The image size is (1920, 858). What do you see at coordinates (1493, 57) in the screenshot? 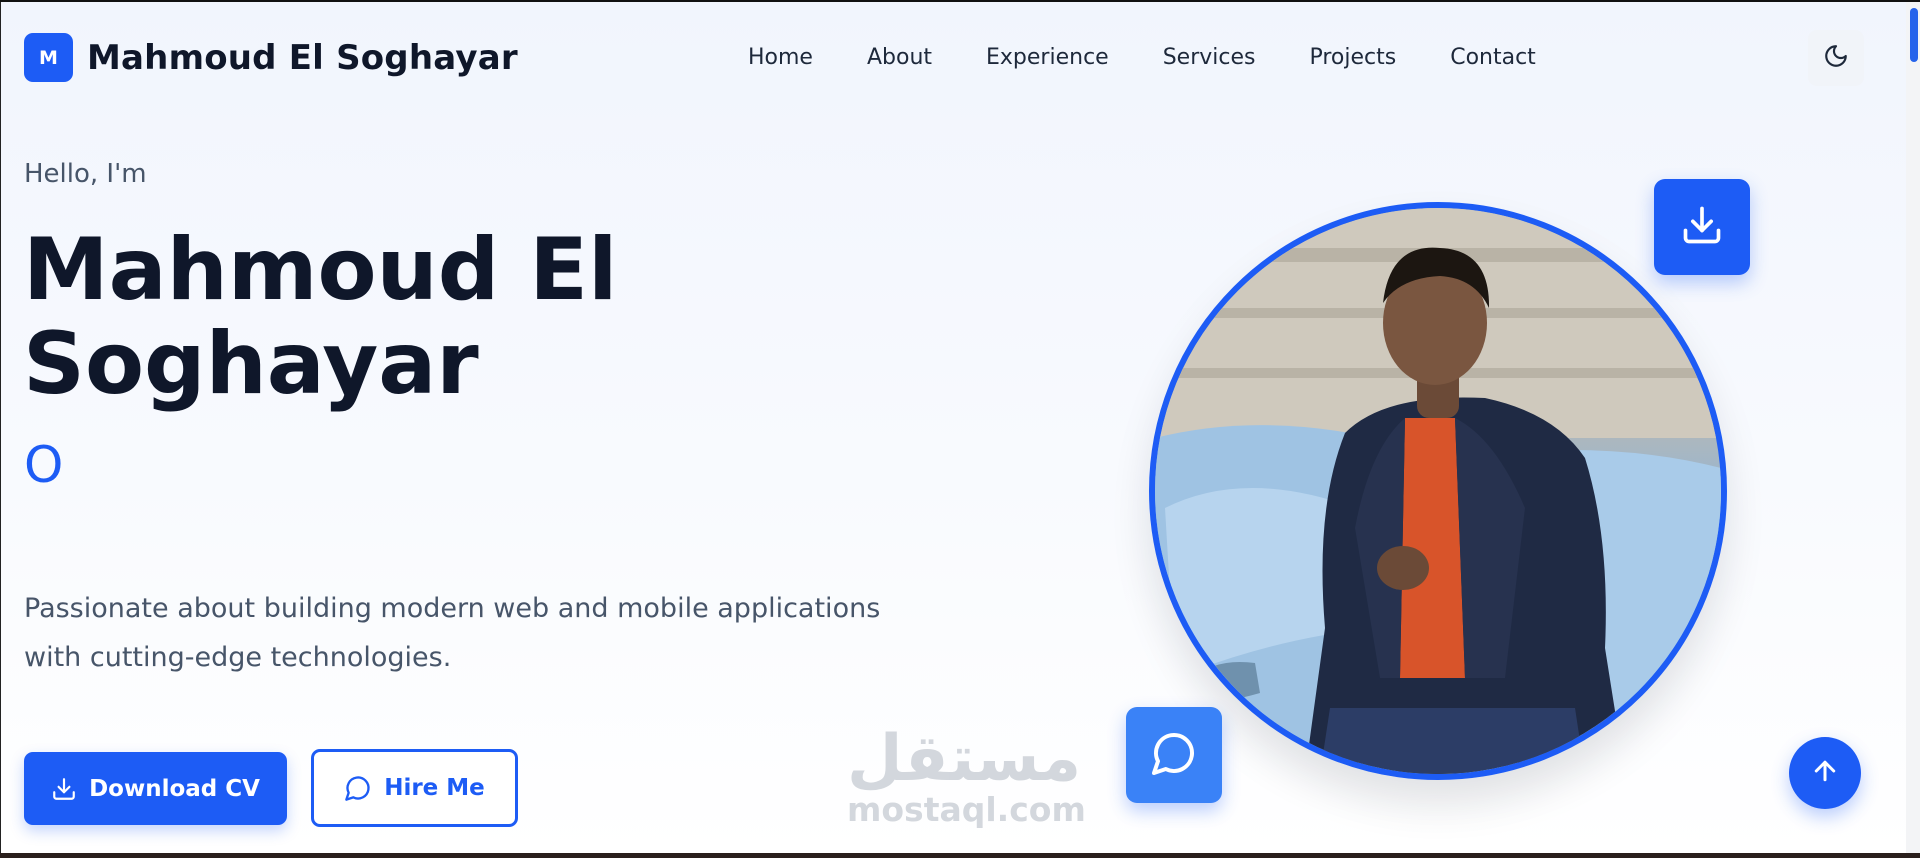
I see `nav-contact: Contact` at bounding box center [1493, 57].